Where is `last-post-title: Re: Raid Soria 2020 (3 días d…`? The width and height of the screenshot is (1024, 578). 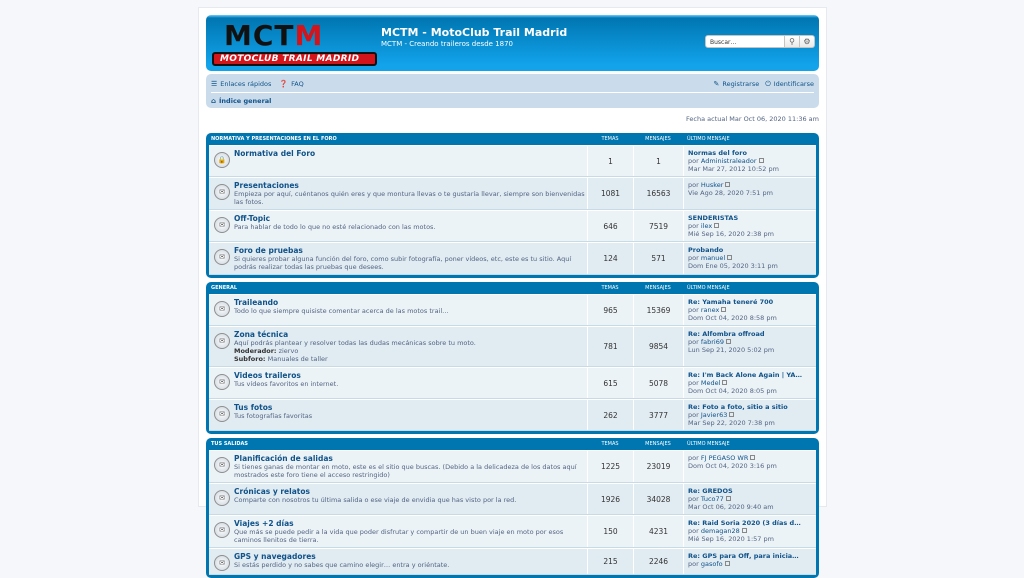
last-post-title: Re: Raid Soria 2020 (3 días d… is located at coordinates (750, 523).